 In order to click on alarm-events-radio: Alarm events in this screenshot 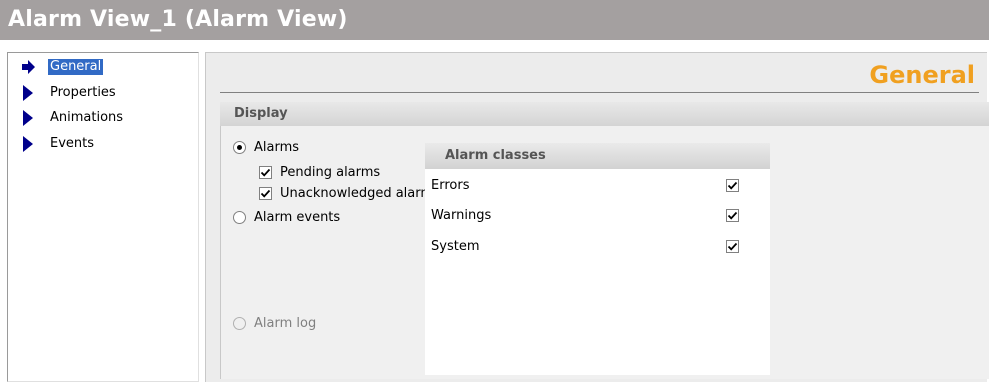, I will do `click(286, 217)`.